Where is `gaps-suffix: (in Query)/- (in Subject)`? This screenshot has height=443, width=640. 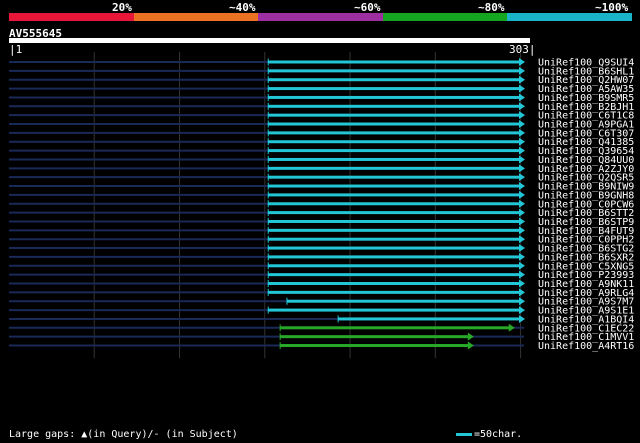
gaps-suffix: (in Query)/- (in Subject) is located at coordinates (162, 434).